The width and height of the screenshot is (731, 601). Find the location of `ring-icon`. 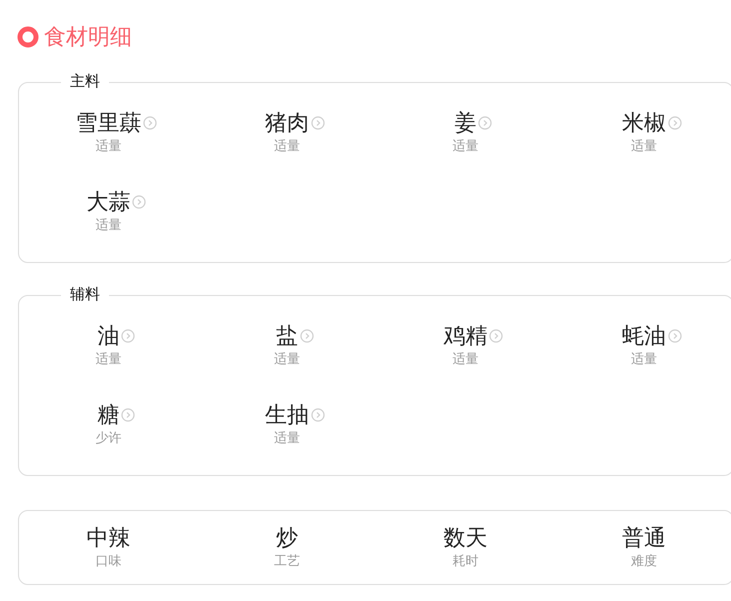

ring-icon is located at coordinates (28, 37).